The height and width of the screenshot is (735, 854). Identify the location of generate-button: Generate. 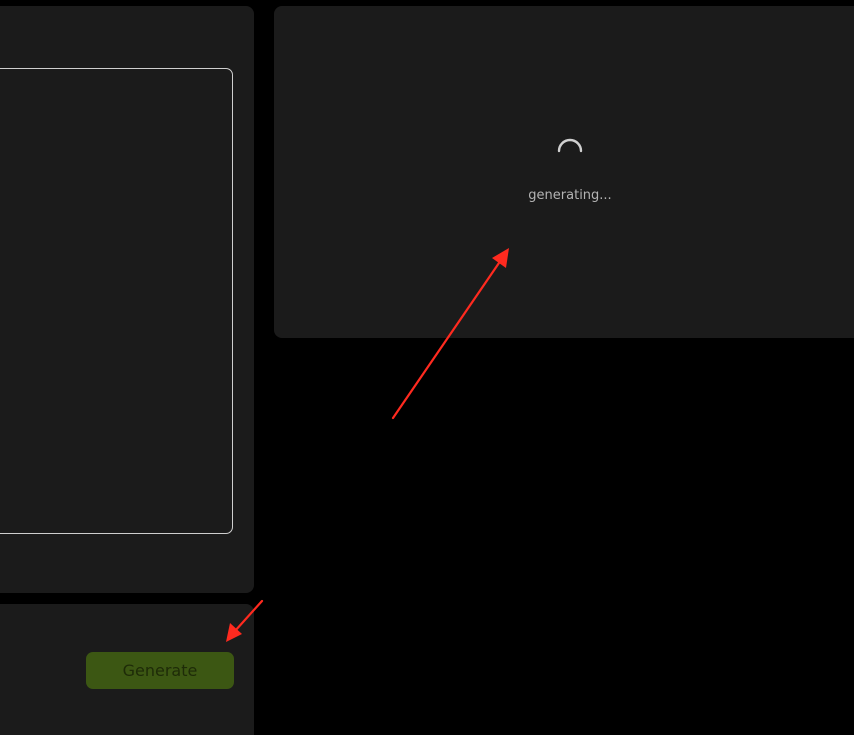
(160, 670).